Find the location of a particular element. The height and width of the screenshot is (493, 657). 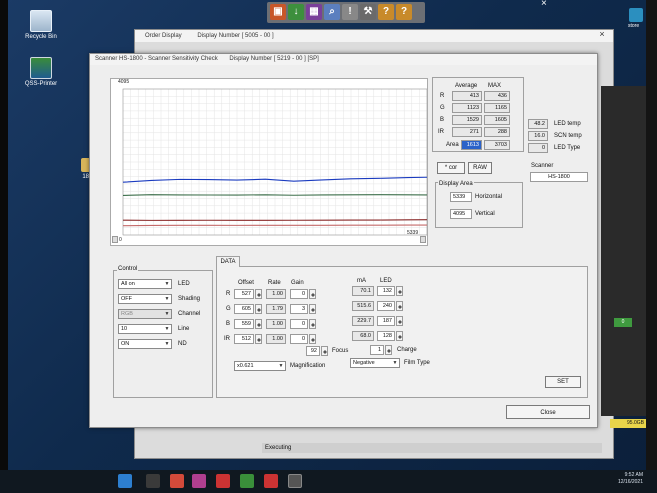

close-button: Close is located at coordinates (548, 412).